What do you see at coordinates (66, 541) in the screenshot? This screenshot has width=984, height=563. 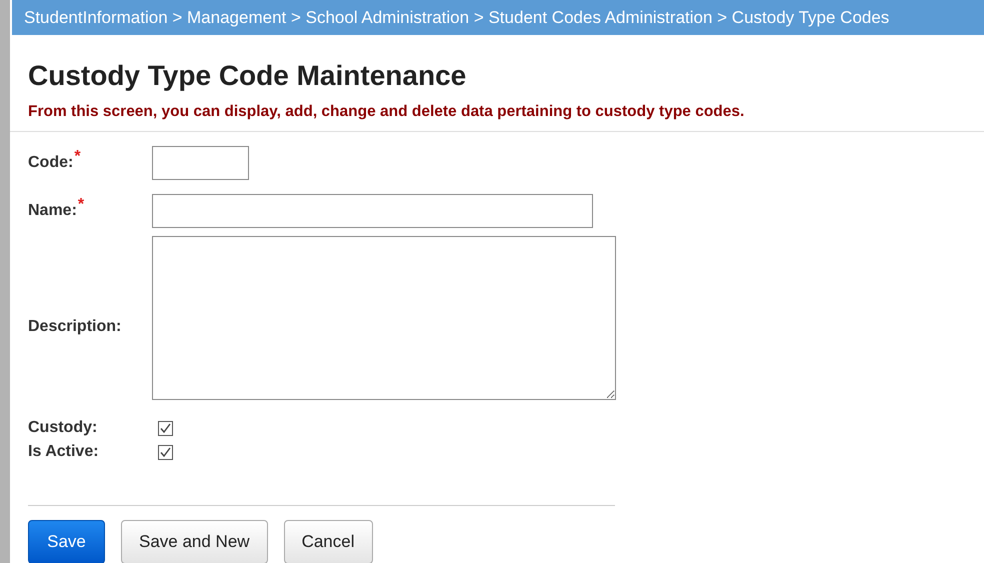 I see `save-button: Save` at bounding box center [66, 541].